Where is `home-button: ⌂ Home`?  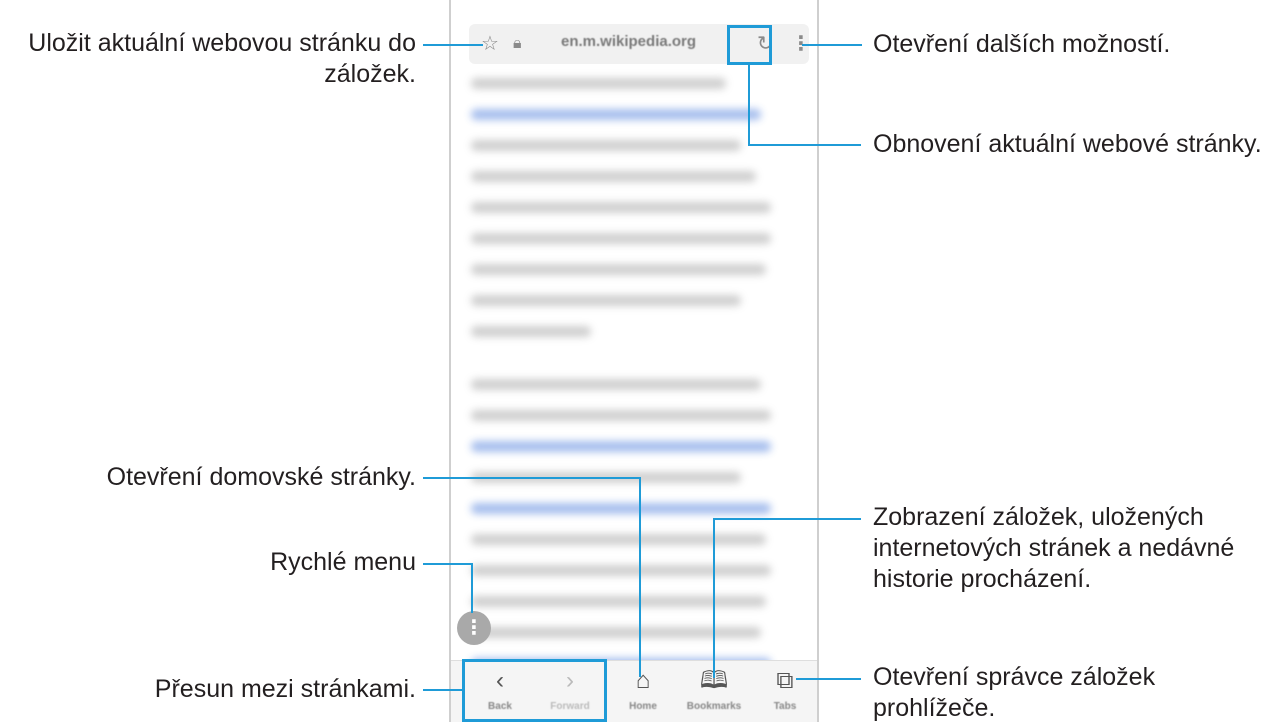
home-button: ⌂ Home is located at coordinates (643, 691).